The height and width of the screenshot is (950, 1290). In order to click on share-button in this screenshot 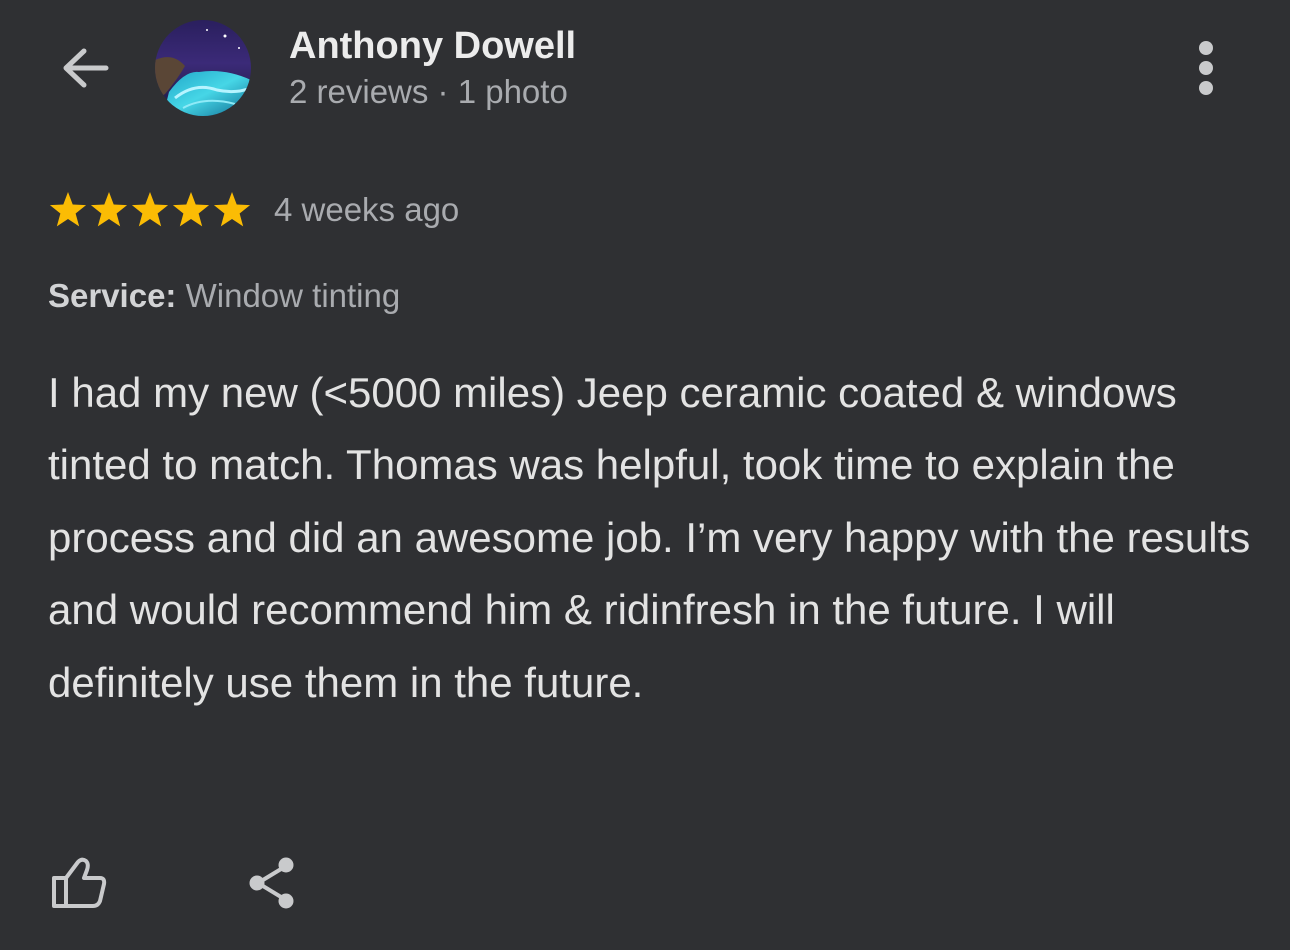, I will do `click(271, 883)`.